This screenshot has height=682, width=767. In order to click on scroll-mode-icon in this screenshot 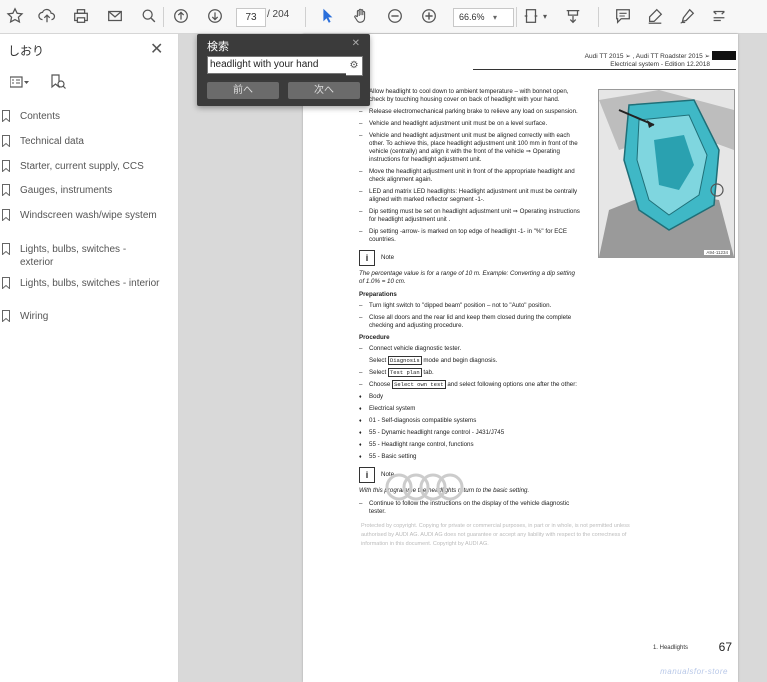, I will do `click(573, 16)`.